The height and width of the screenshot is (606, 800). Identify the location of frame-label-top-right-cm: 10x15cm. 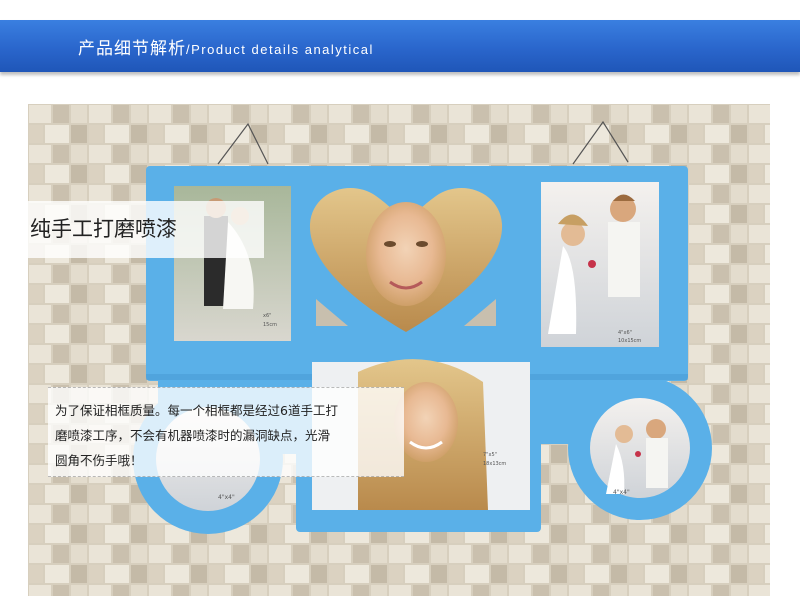
(629, 341).